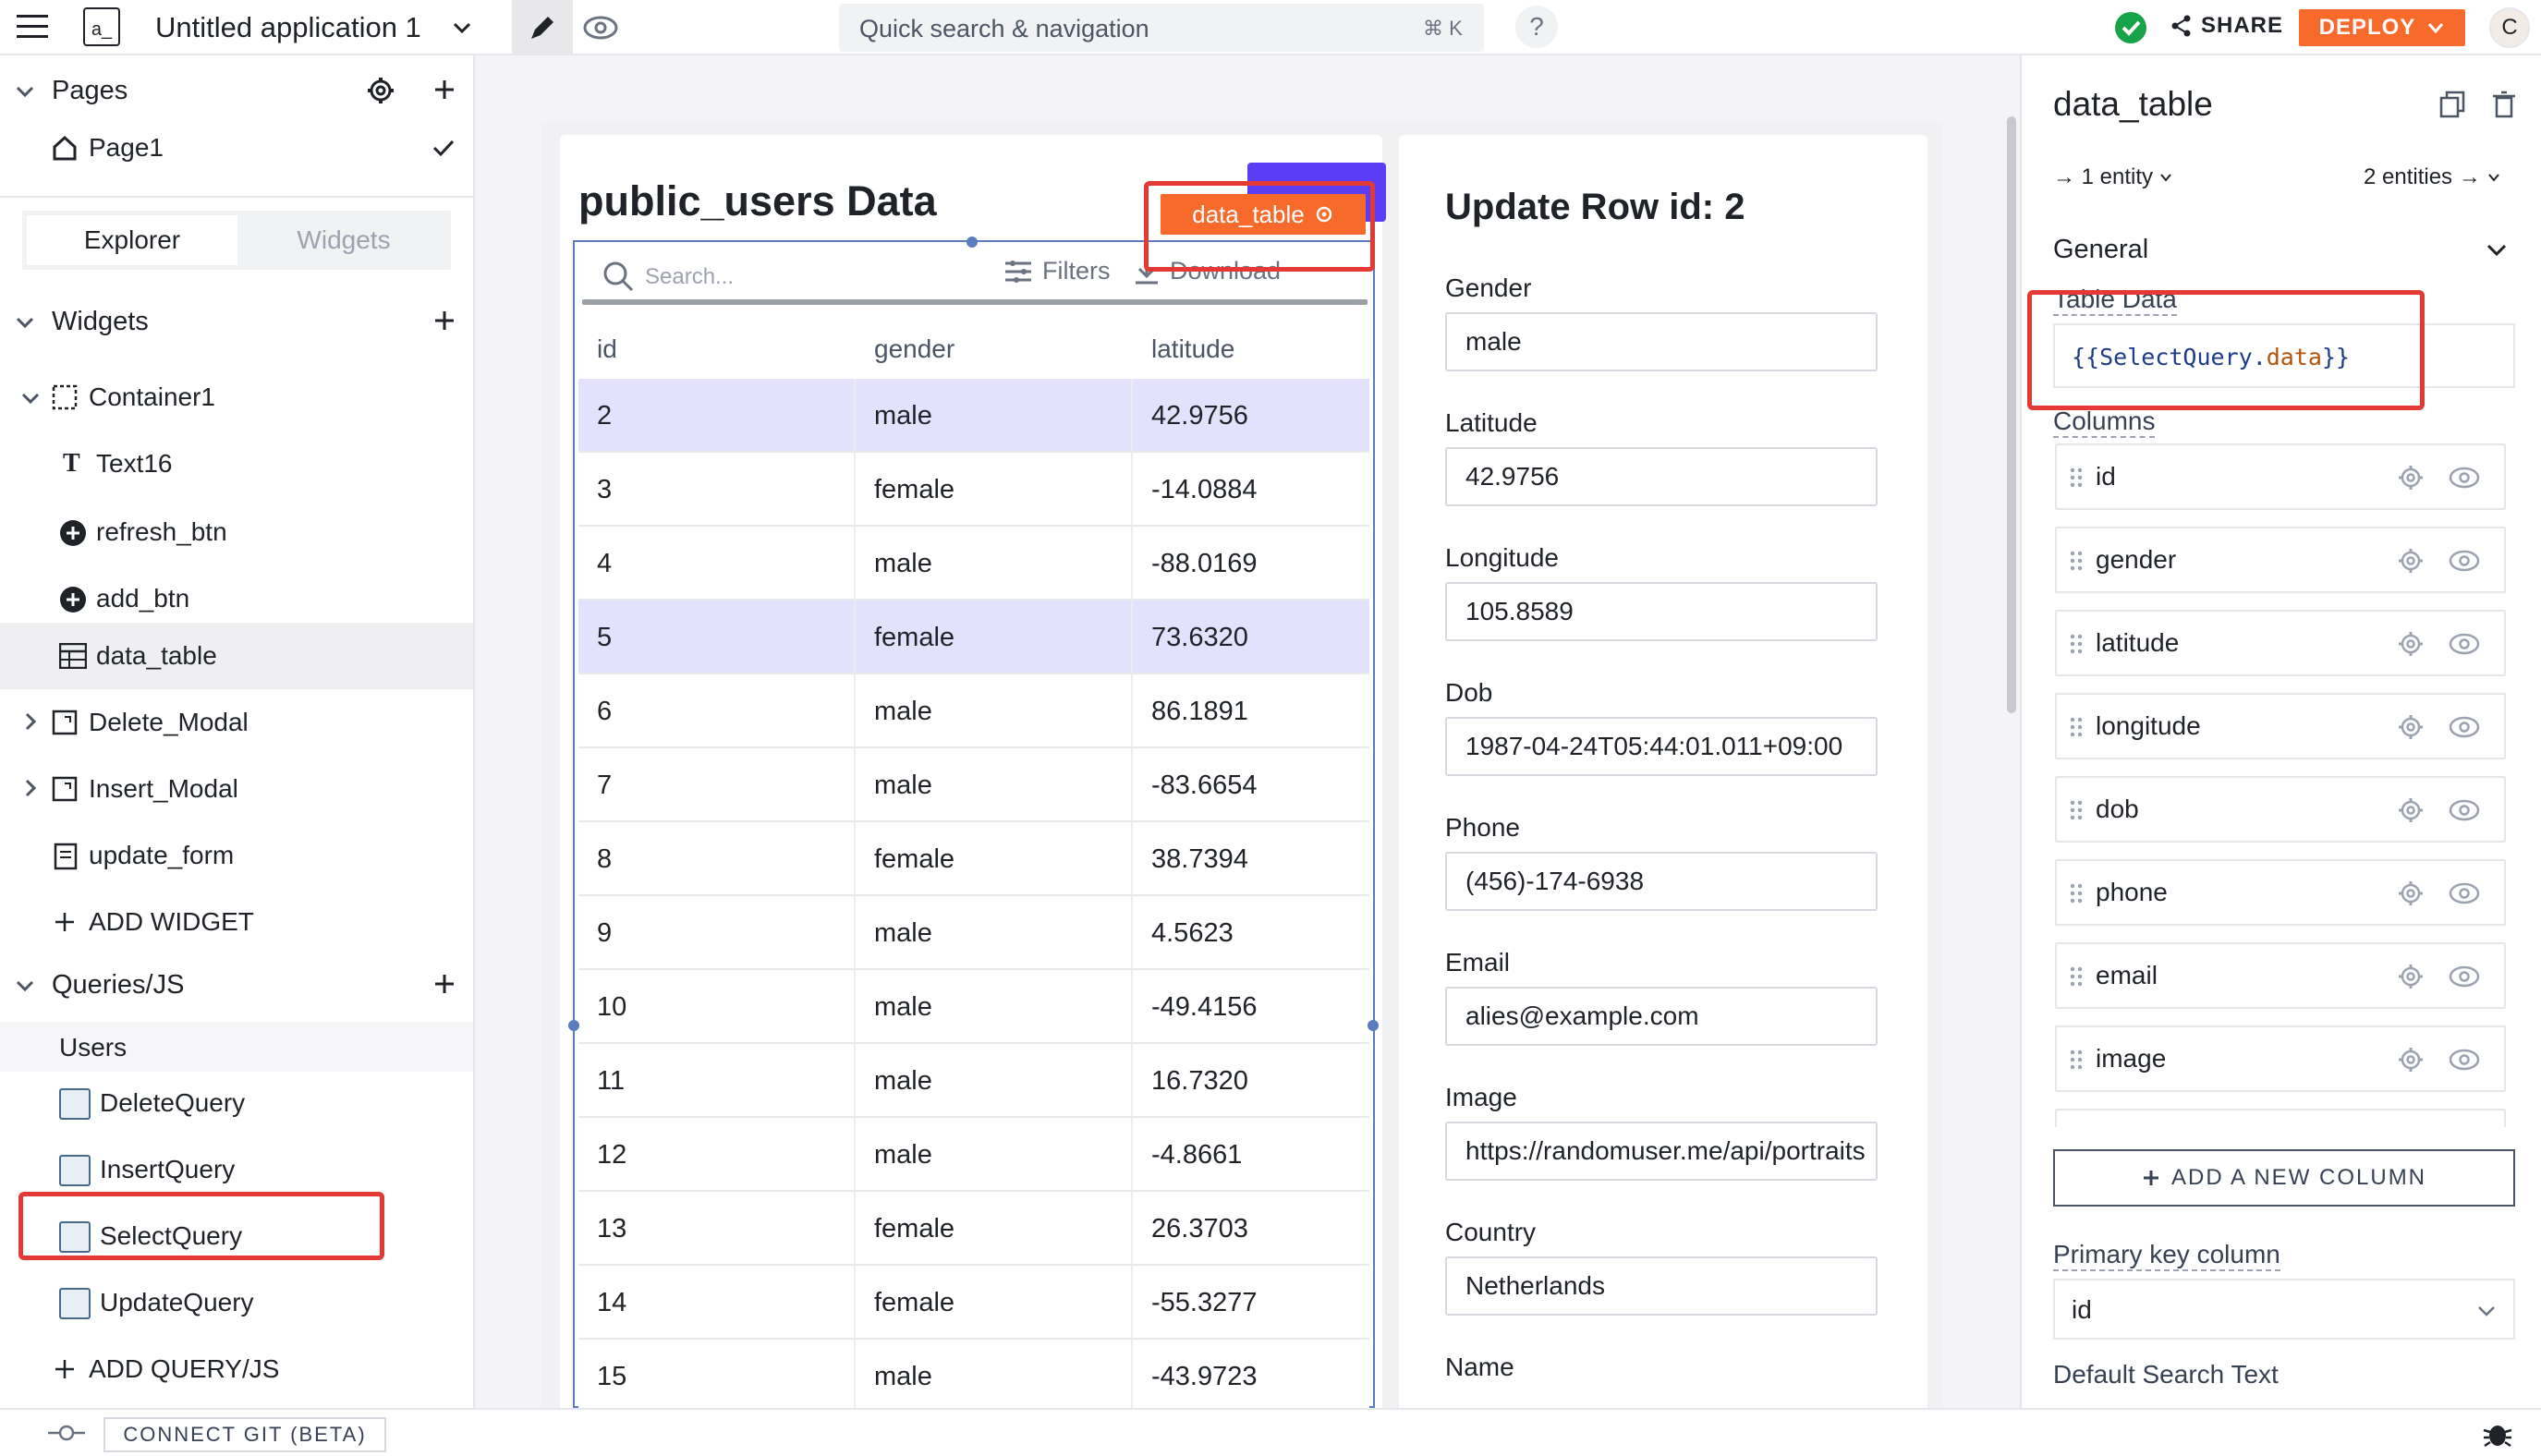 The width and height of the screenshot is (2541, 1456). Describe the element at coordinates (343, 240) in the screenshot. I see `tab-widgets: Widgets` at that location.